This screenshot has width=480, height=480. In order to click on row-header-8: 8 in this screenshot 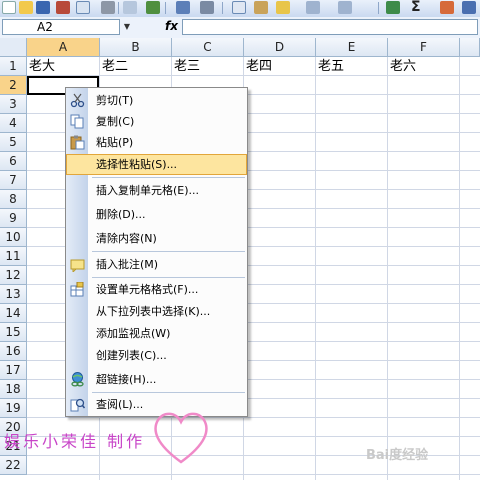, I will do `click(13, 199)`.